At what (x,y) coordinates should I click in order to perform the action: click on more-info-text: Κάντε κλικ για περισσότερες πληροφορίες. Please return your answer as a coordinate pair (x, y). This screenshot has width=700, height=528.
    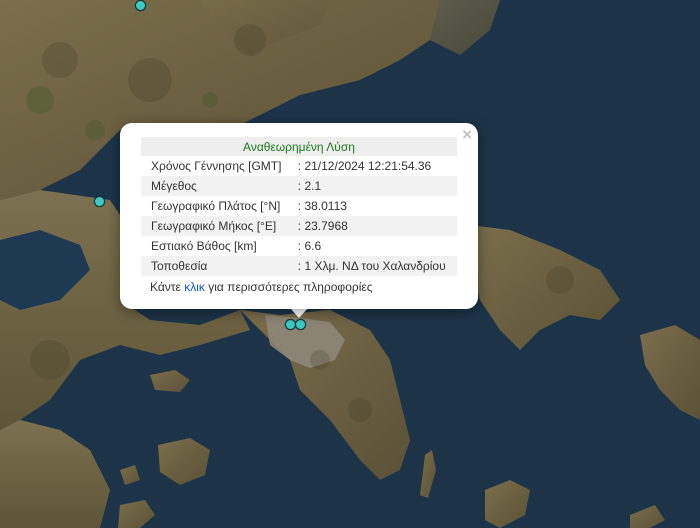
    Looking at the image, I should click on (261, 287).